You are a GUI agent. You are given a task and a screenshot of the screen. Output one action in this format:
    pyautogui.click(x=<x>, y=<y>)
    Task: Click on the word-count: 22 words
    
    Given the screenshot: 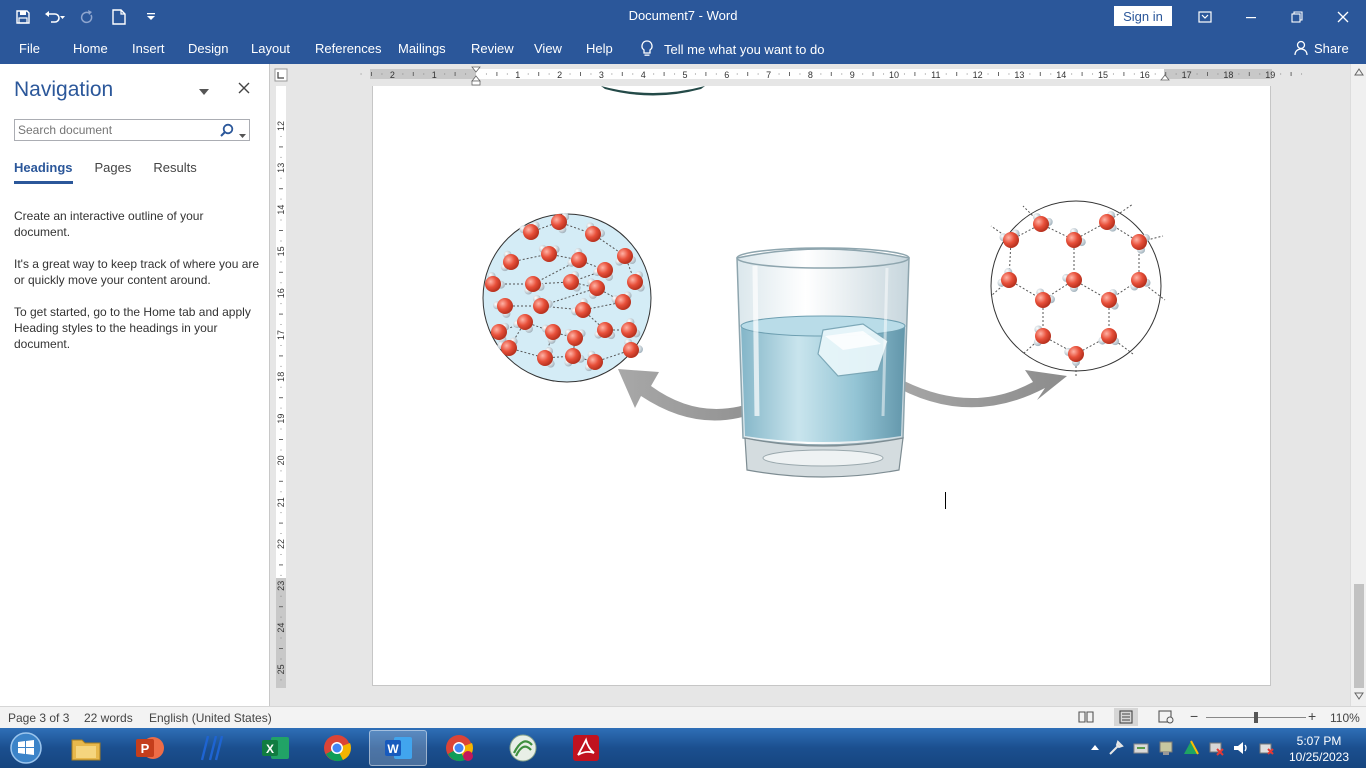 What is the action you would take?
    pyautogui.click(x=108, y=718)
    